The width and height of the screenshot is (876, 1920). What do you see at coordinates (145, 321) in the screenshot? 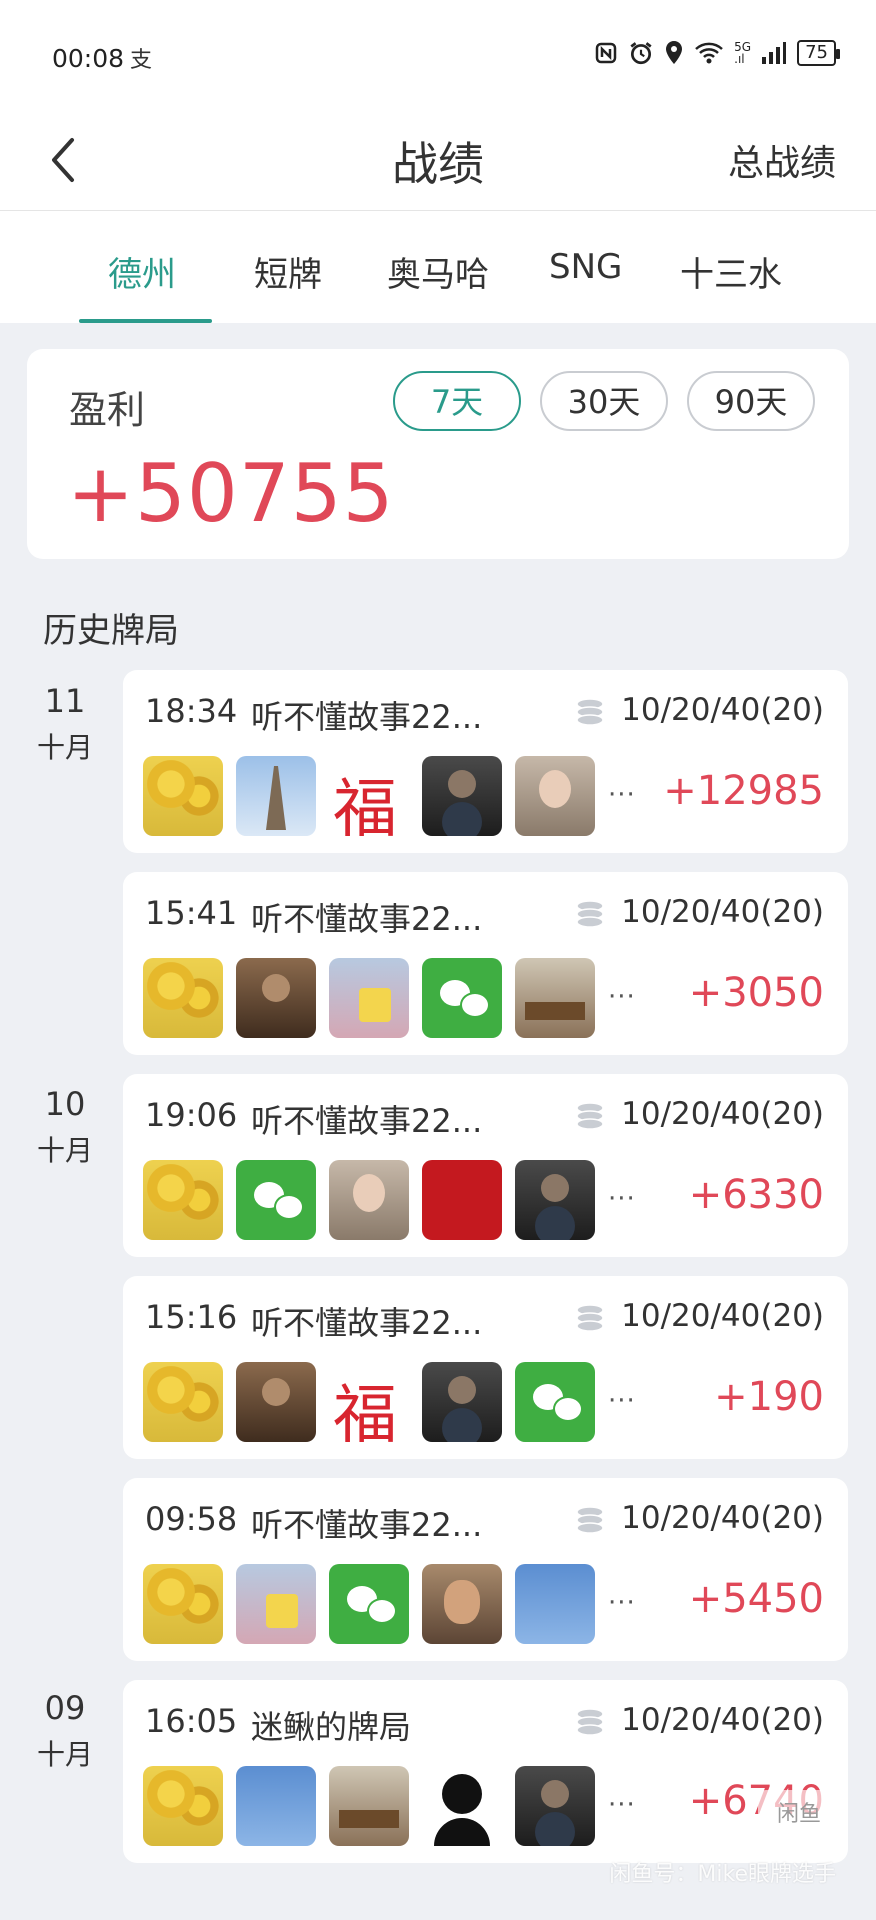
I see `active-tab-indicator` at bounding box center [145, 321].